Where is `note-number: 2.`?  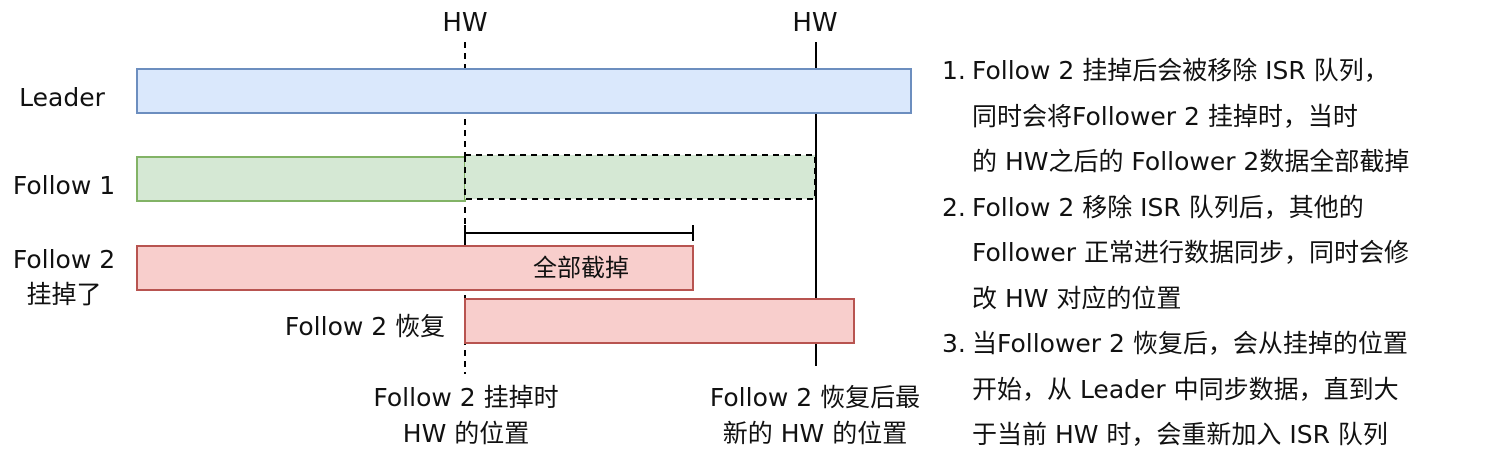
note-number: 2. is located at coordinates (954, 207).